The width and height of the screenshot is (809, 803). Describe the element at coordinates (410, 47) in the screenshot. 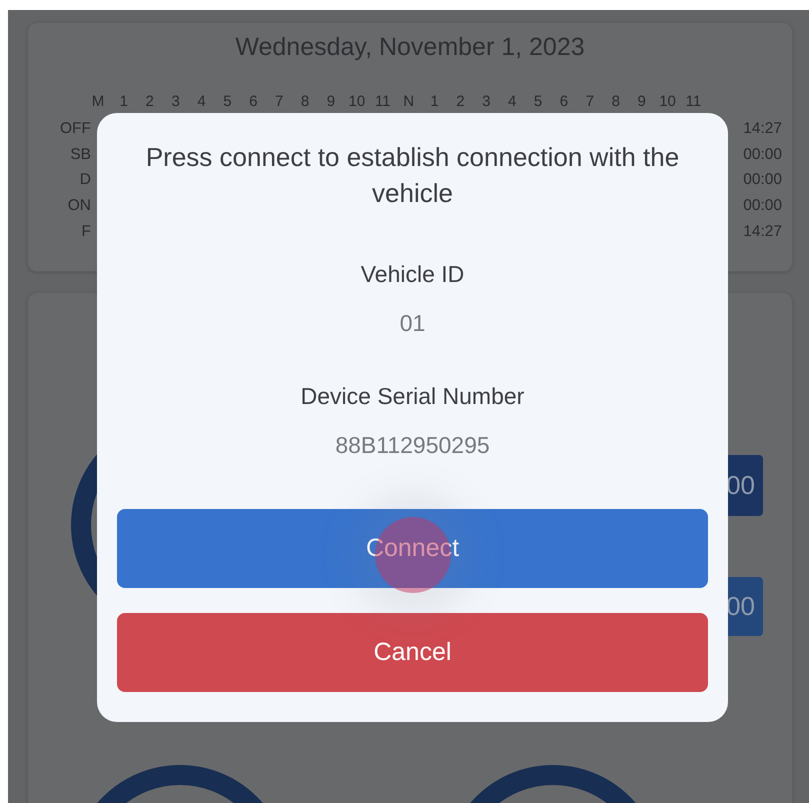

I see `date-title: Wednesday, November 1, 2023` at that location.